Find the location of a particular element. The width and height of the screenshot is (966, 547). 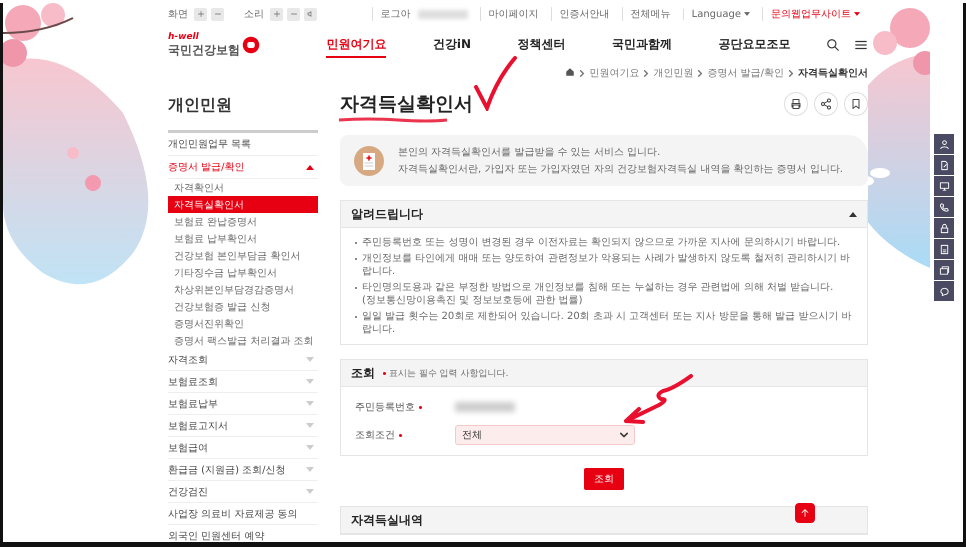

sidebar-item: 증명서 발급/확인 is located at coordinates (206, 167).